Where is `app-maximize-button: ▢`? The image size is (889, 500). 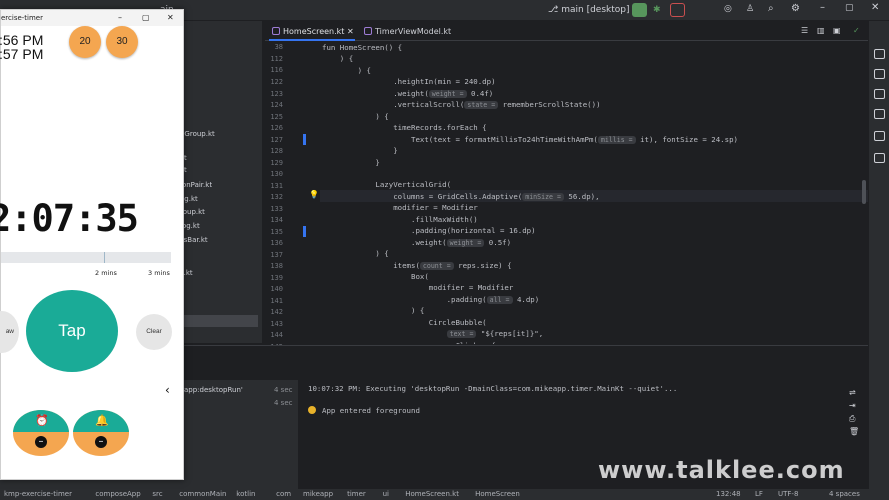
app-maximize-button: ▢ is located at coordinates (146, 18).